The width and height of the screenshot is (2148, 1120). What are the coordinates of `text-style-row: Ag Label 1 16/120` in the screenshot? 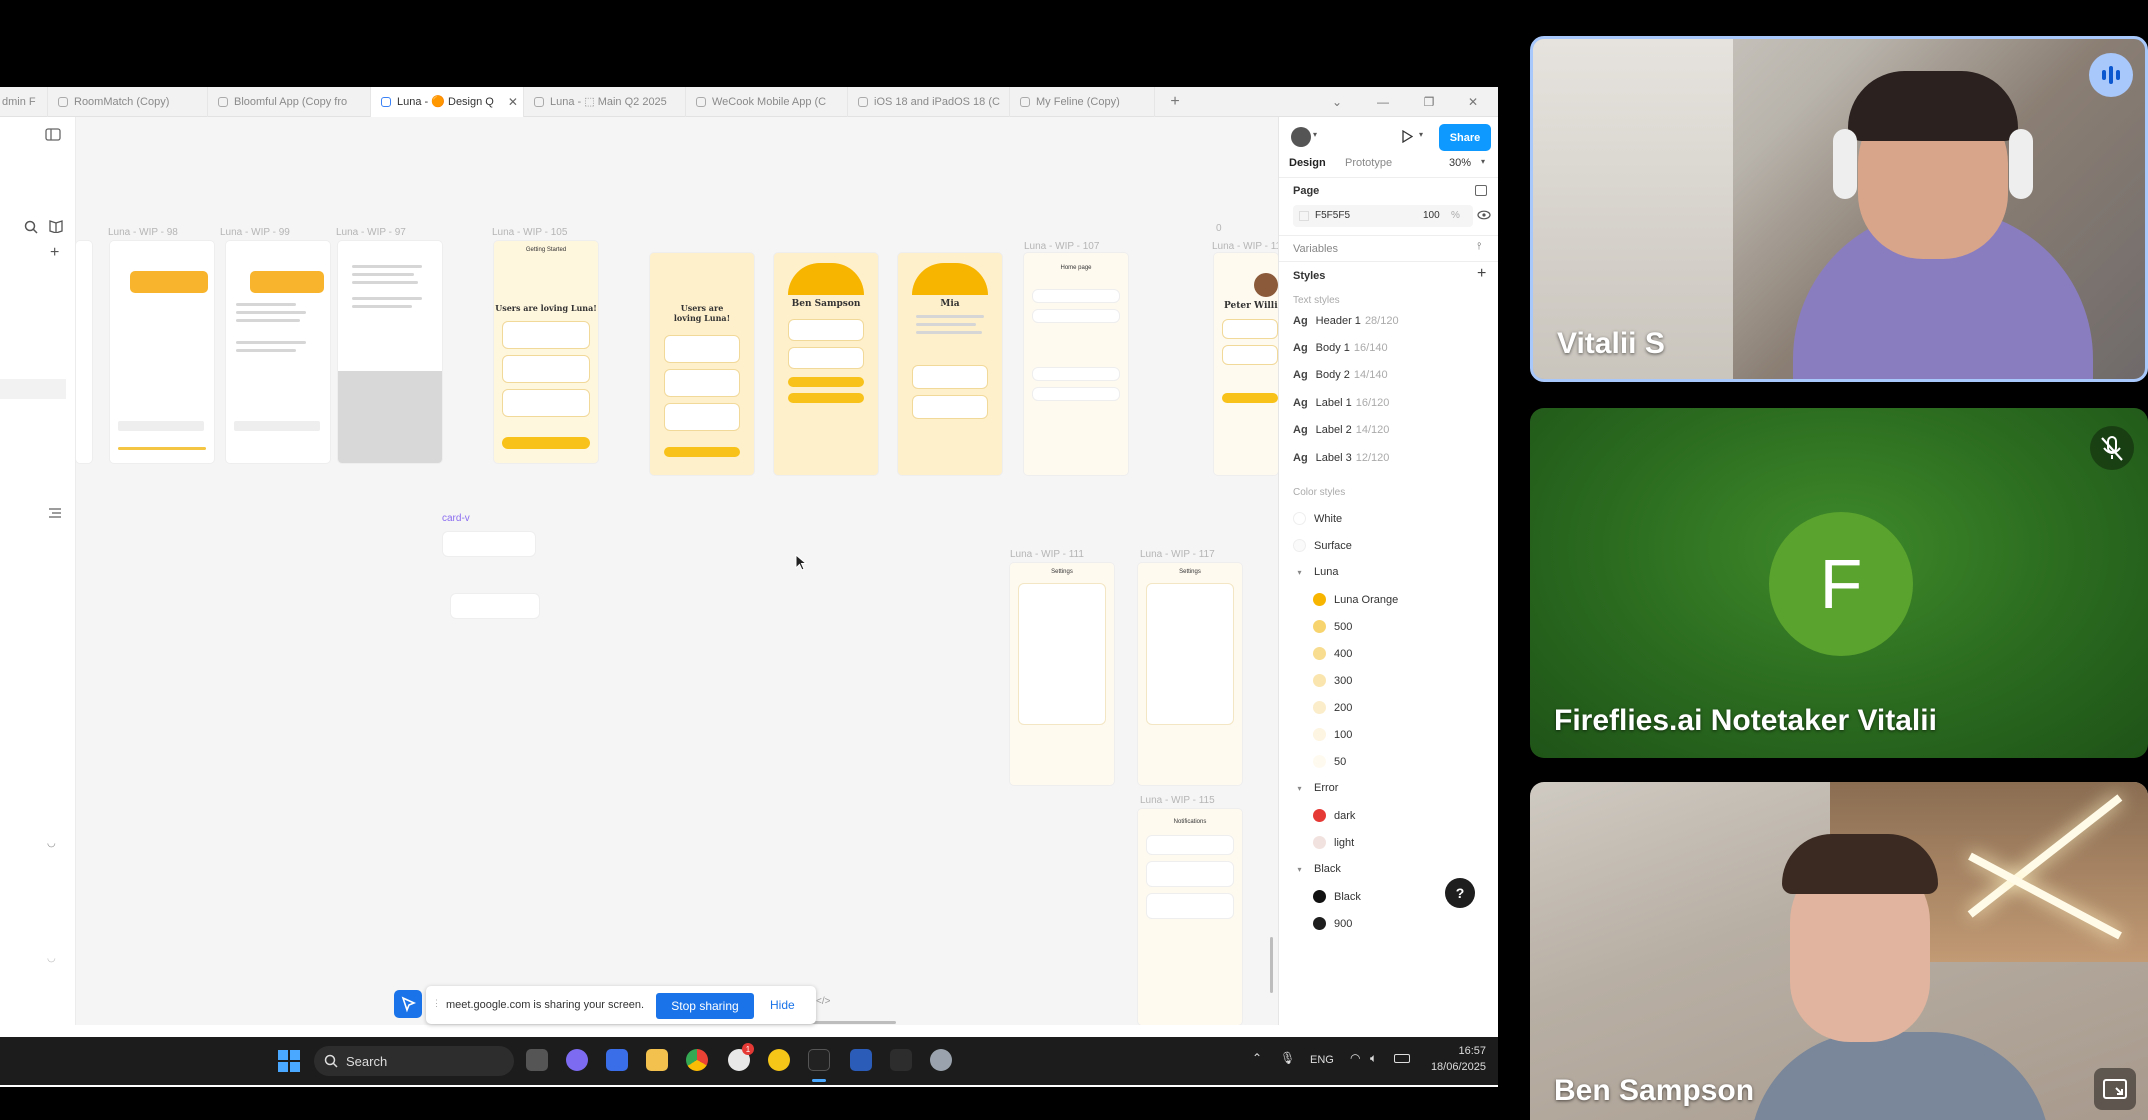 It's located at (1389, 403).